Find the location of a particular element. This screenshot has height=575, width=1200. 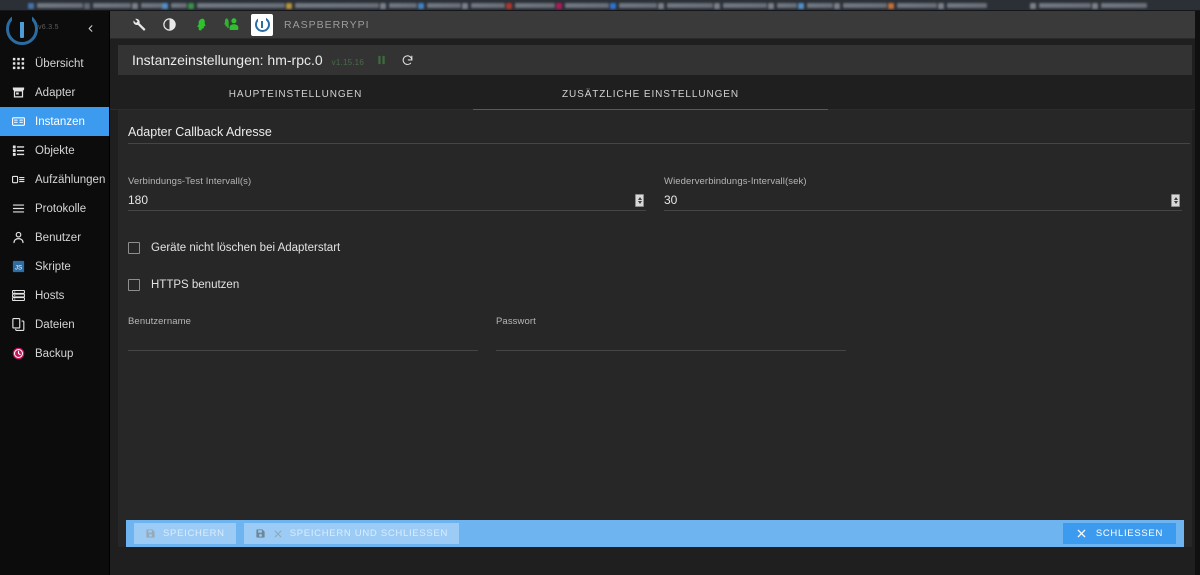

checkbox-row-use-https: HTTPS benutzen is located at coordinates (655, 285).